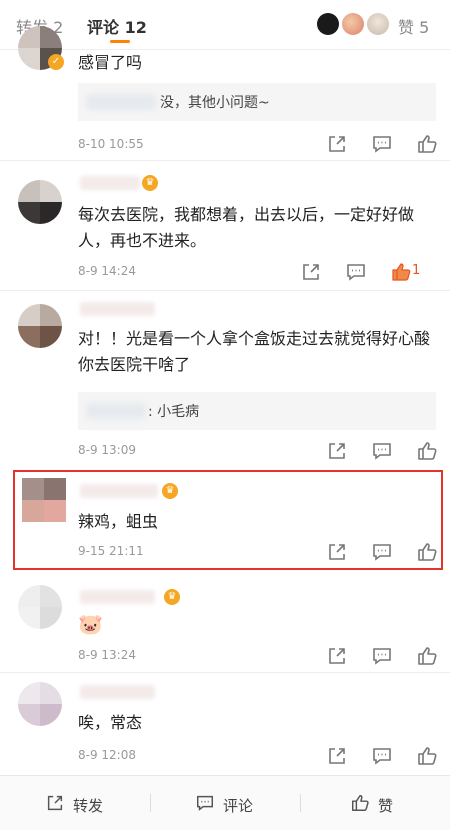 The width and height of the screenshot is (450, 830). Describe the element at coordinates (56, 62) in the screenshot. I see `vip-badge-icon: ✓` at that location.